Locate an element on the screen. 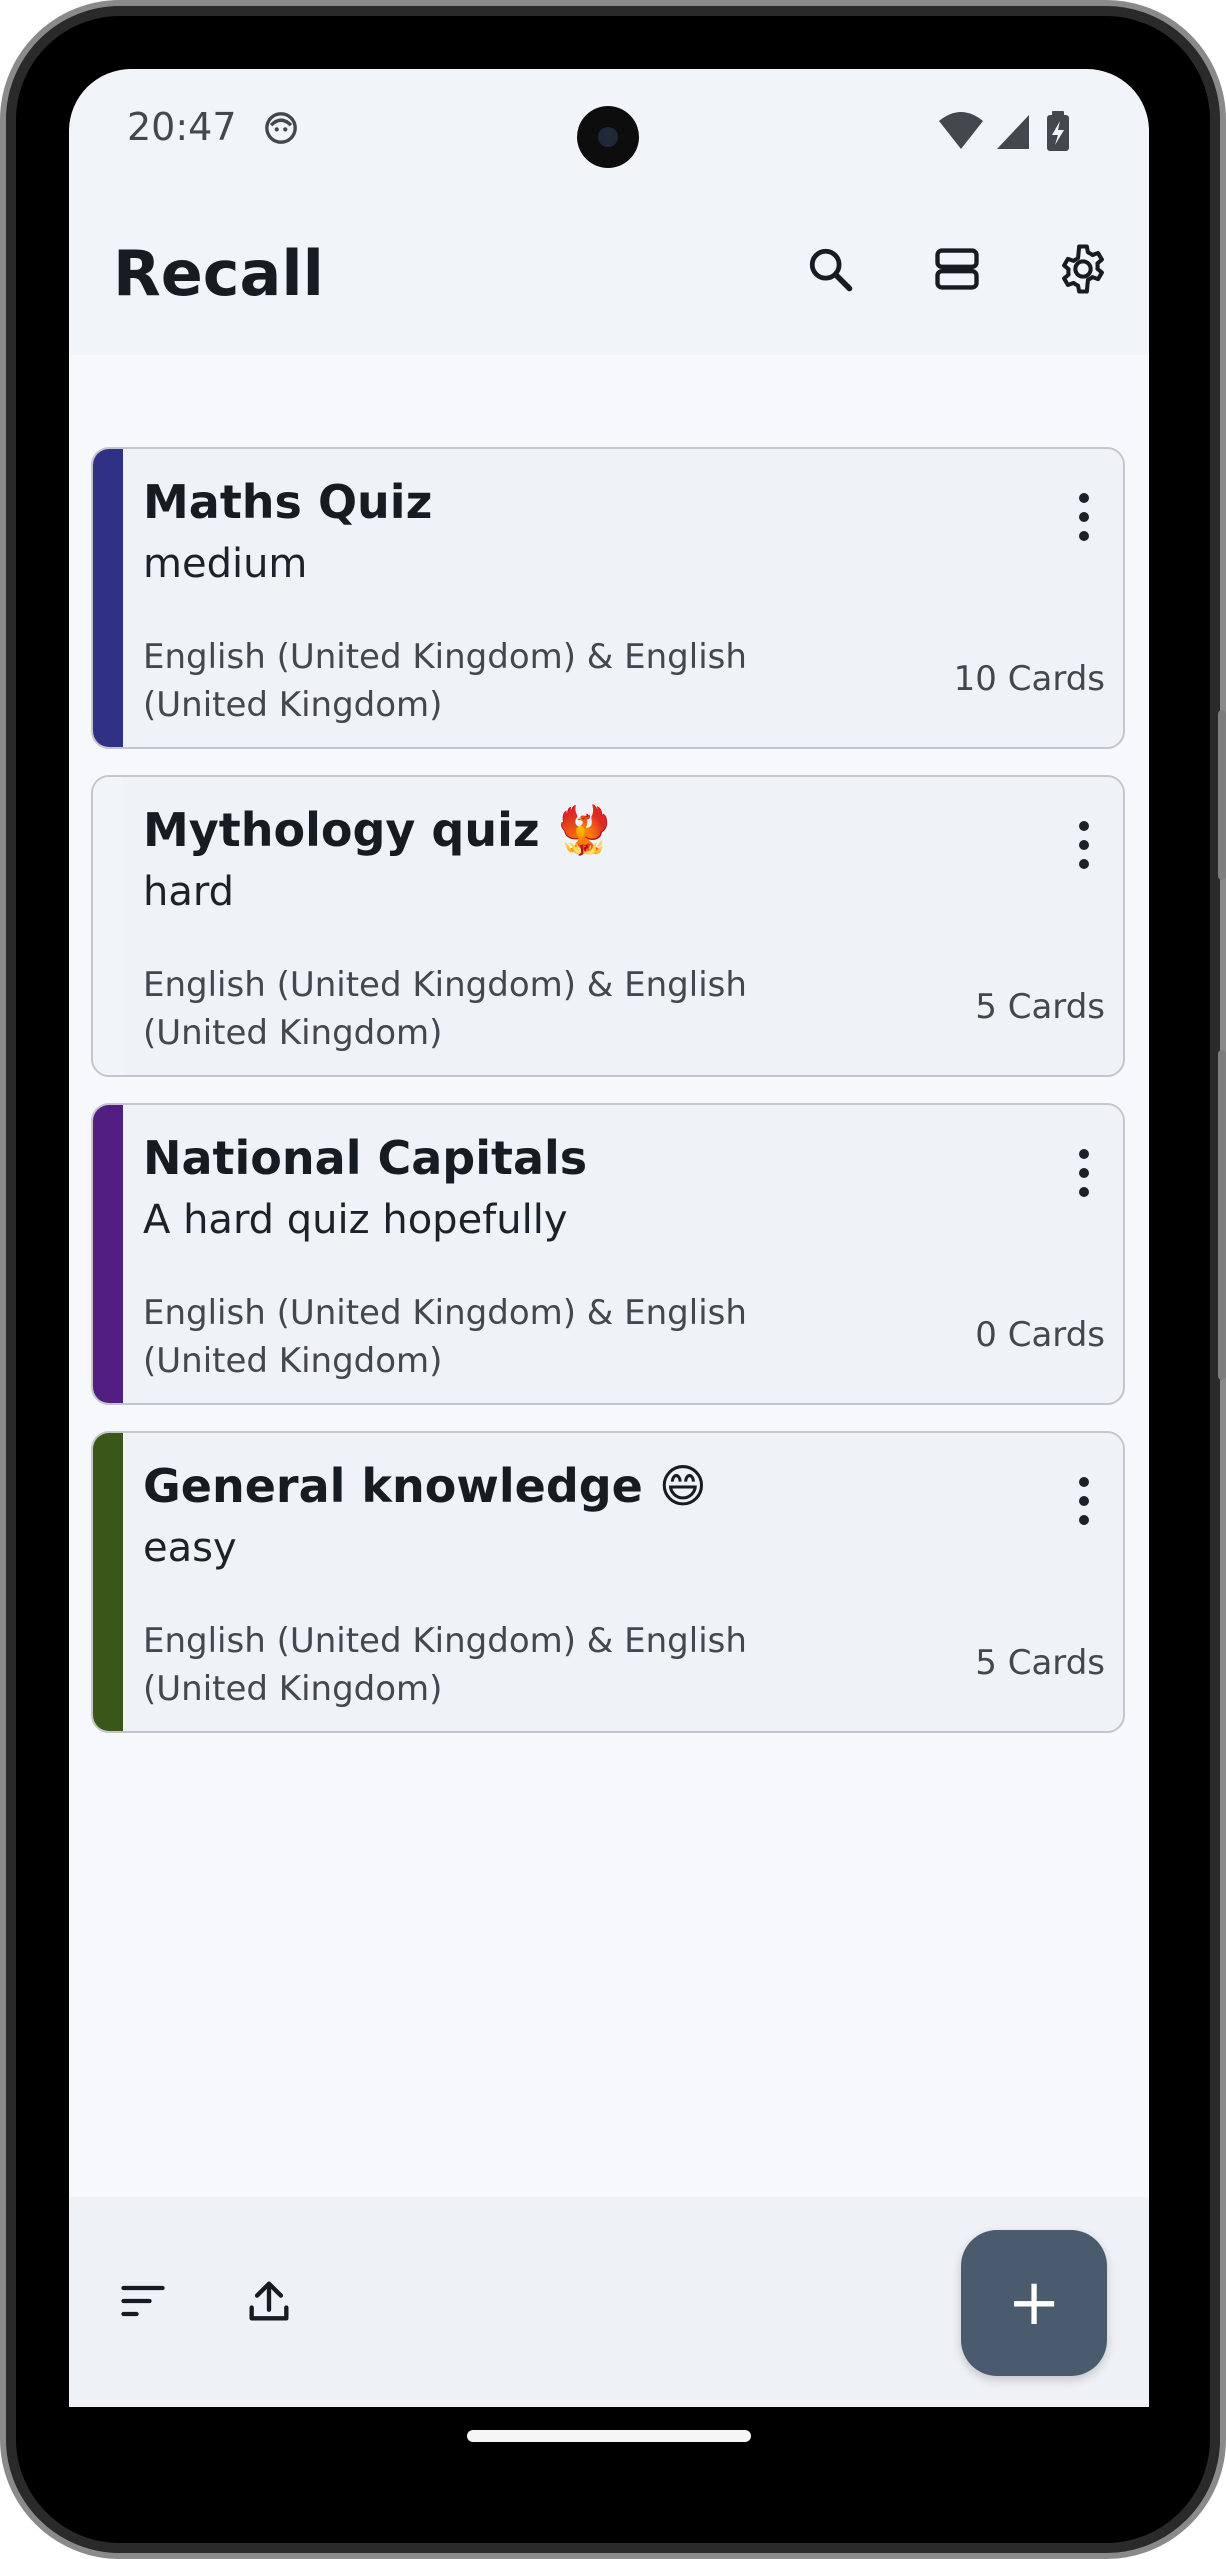  gear-icon is located at coordinates (1083, 269).